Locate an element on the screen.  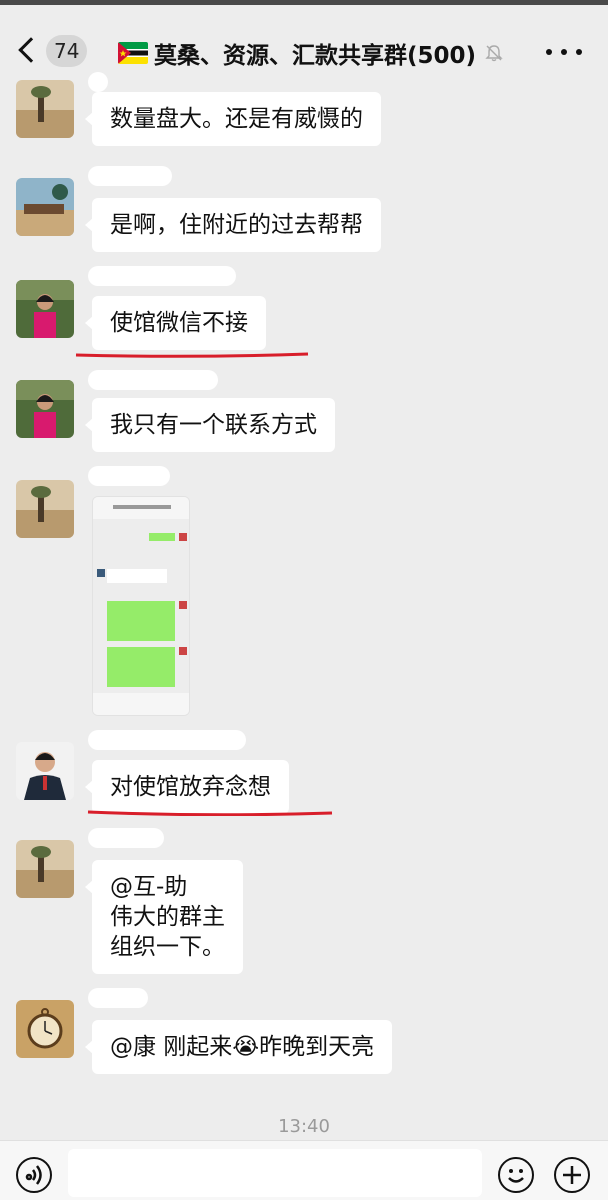
group-title: 莫桑、资源、汇款共享群(500) is located at coordinates (315, 56).